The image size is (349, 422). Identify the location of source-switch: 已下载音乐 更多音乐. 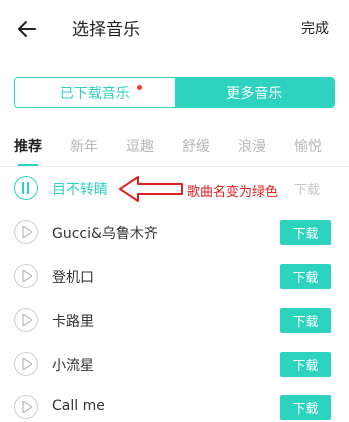
(174, 92).